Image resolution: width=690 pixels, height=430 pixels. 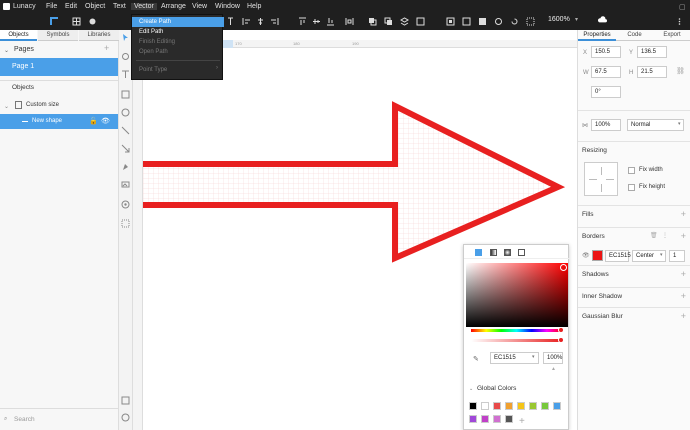 I want to click on artboard-tool-icon, so click(x=125, y=56).